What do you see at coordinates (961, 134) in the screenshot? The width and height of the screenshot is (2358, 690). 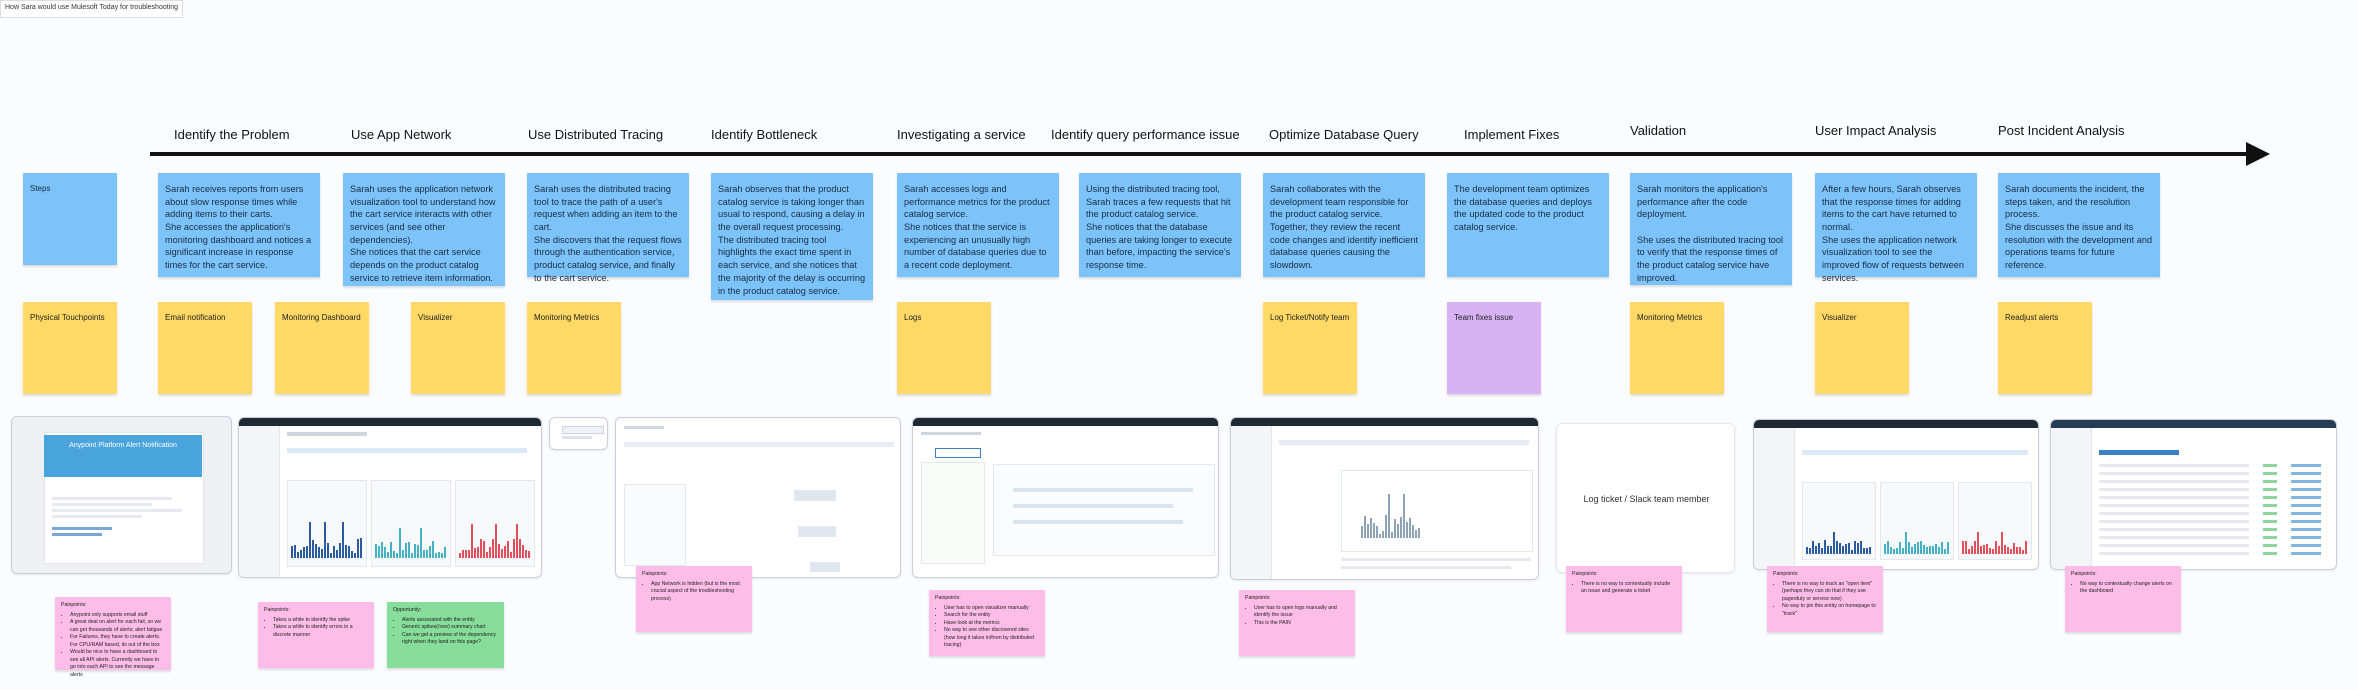 I see `stage-title-investigating-service: Investigating a service` at bounding box center [961, 134].